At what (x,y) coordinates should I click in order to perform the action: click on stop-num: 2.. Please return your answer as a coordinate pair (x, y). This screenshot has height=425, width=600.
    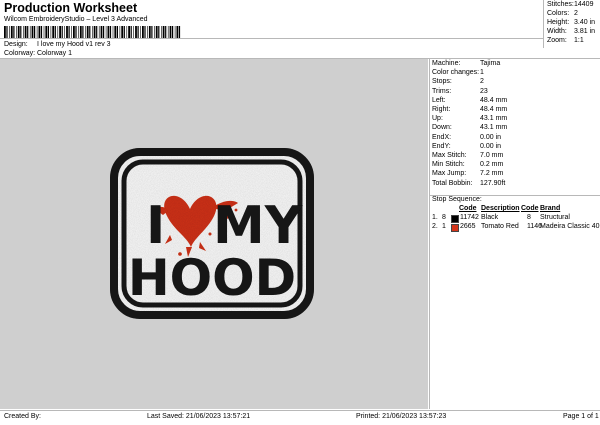
    Looking at the image, I should click on (435, 226).